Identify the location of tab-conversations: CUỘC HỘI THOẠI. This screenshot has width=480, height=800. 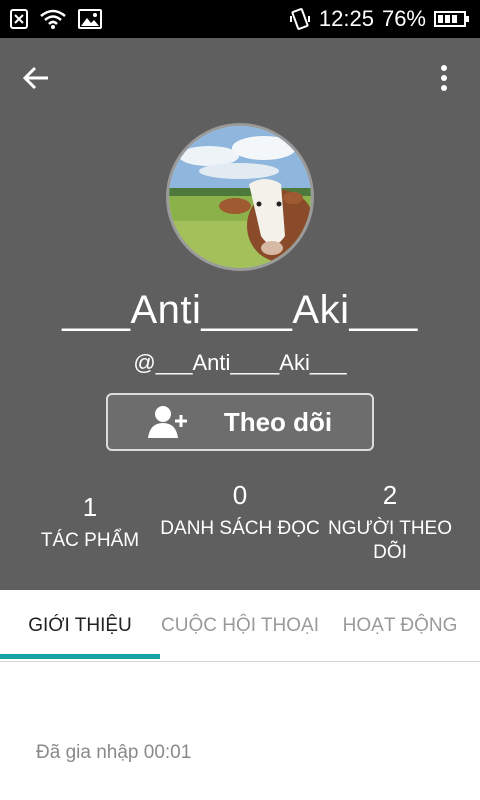
(240, 626).